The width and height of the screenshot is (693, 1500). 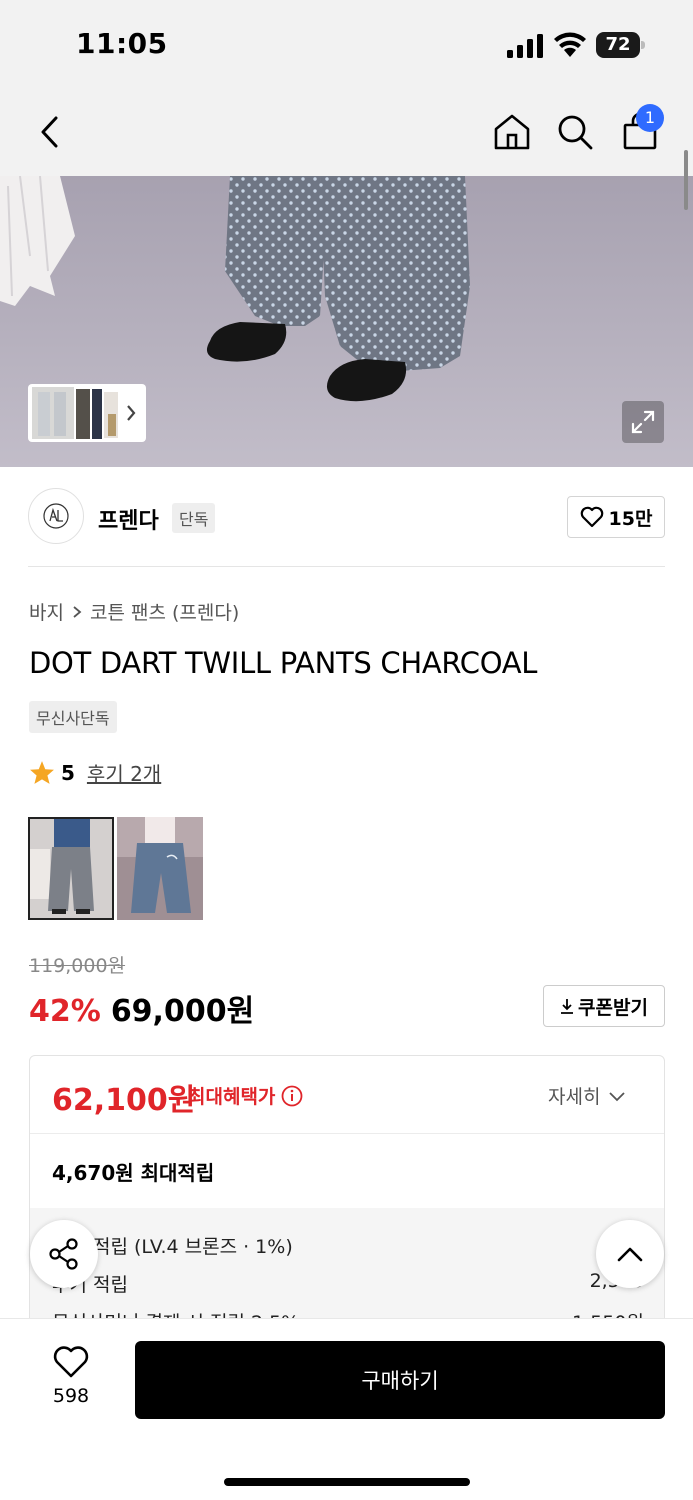 What do you see at coordinates (346, 132) in the screenshot?
I see `top-nav` at bounding box center [346, 132].